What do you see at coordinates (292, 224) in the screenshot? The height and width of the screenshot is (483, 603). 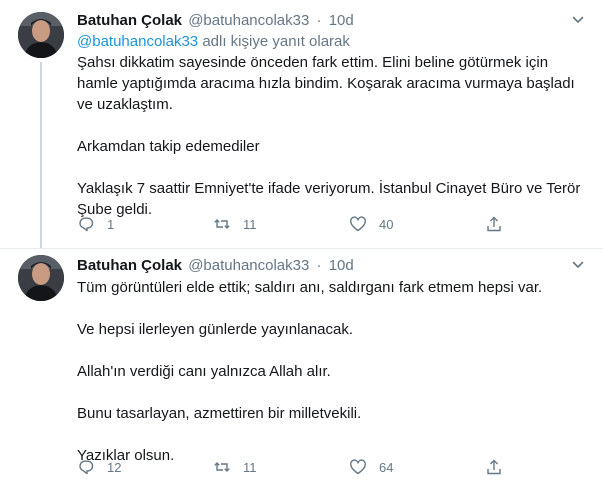 I see `tweet-actions: 1 11 40` at bounding box center [292, 224].